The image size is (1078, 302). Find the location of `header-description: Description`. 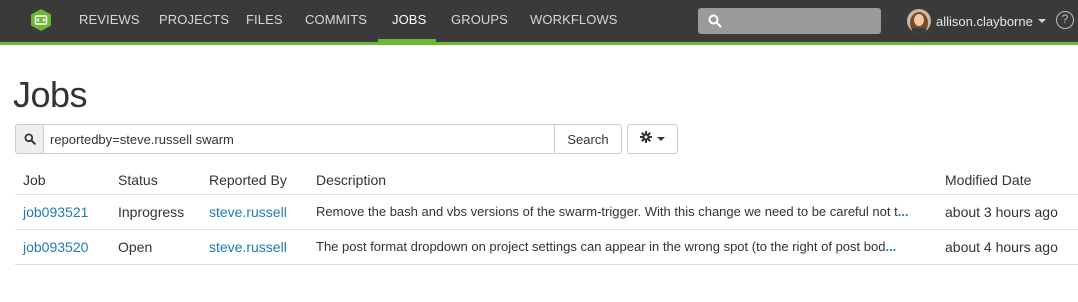

header-description: Description is located at coordinates (622, 180).